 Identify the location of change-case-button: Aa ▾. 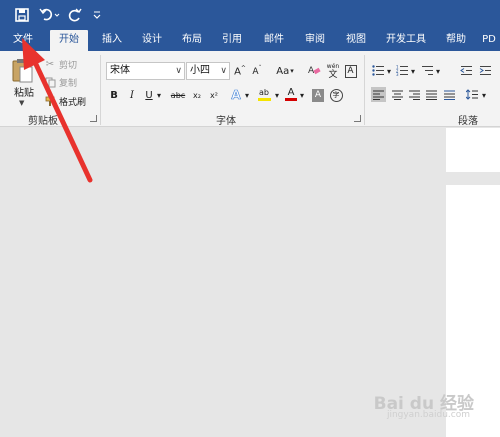
(285, 71).